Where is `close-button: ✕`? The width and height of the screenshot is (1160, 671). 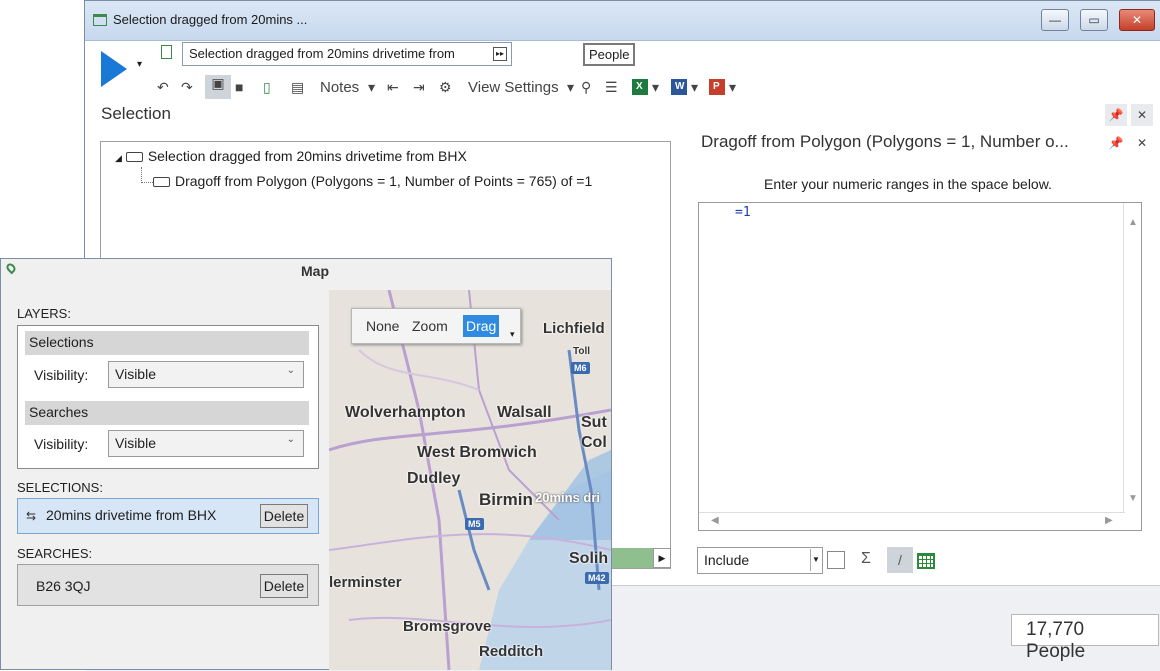
close-button: ✕ is located at coordinates (1137, 20).